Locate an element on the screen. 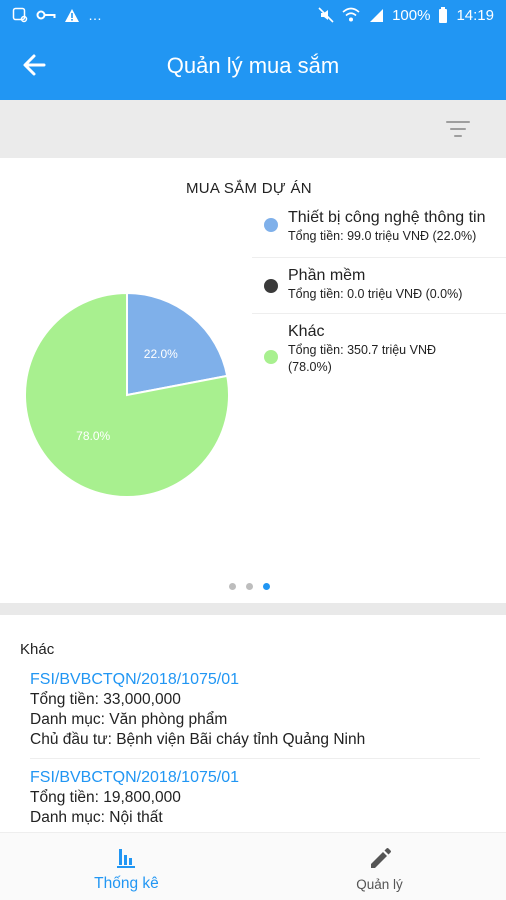 This screenshot has height=900, width=506. filter-icon is located at coordinates (458, 129).